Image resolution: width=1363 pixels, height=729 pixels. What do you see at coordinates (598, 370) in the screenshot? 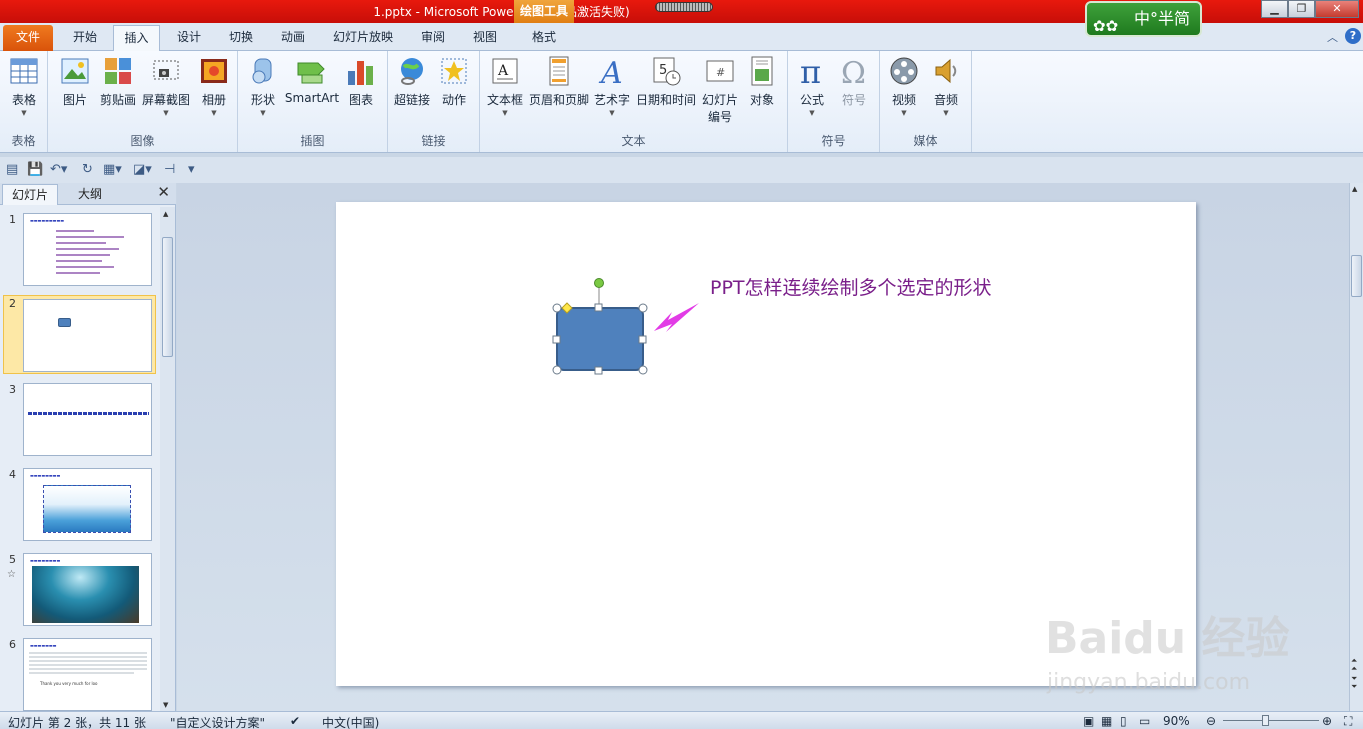
I see `resize-handle-s` at bounding box center [598, 370].